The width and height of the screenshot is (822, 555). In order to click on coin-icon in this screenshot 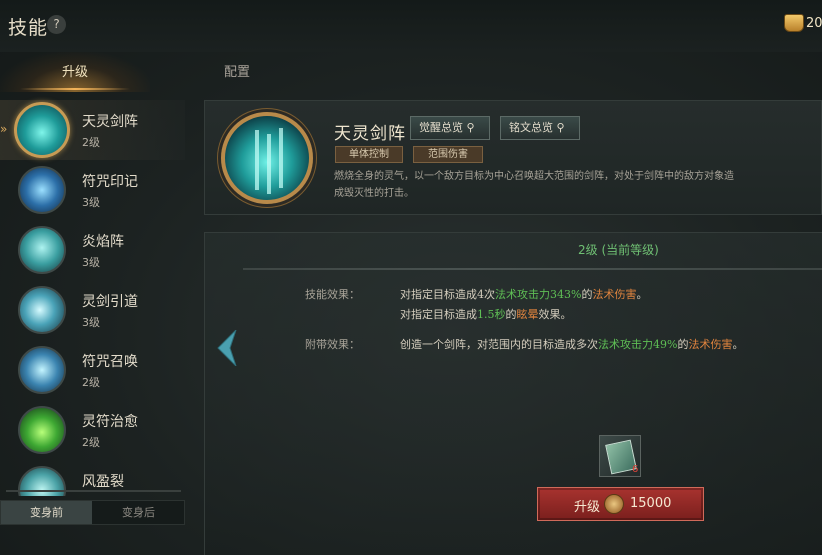, I will do `click(614, 504)`.